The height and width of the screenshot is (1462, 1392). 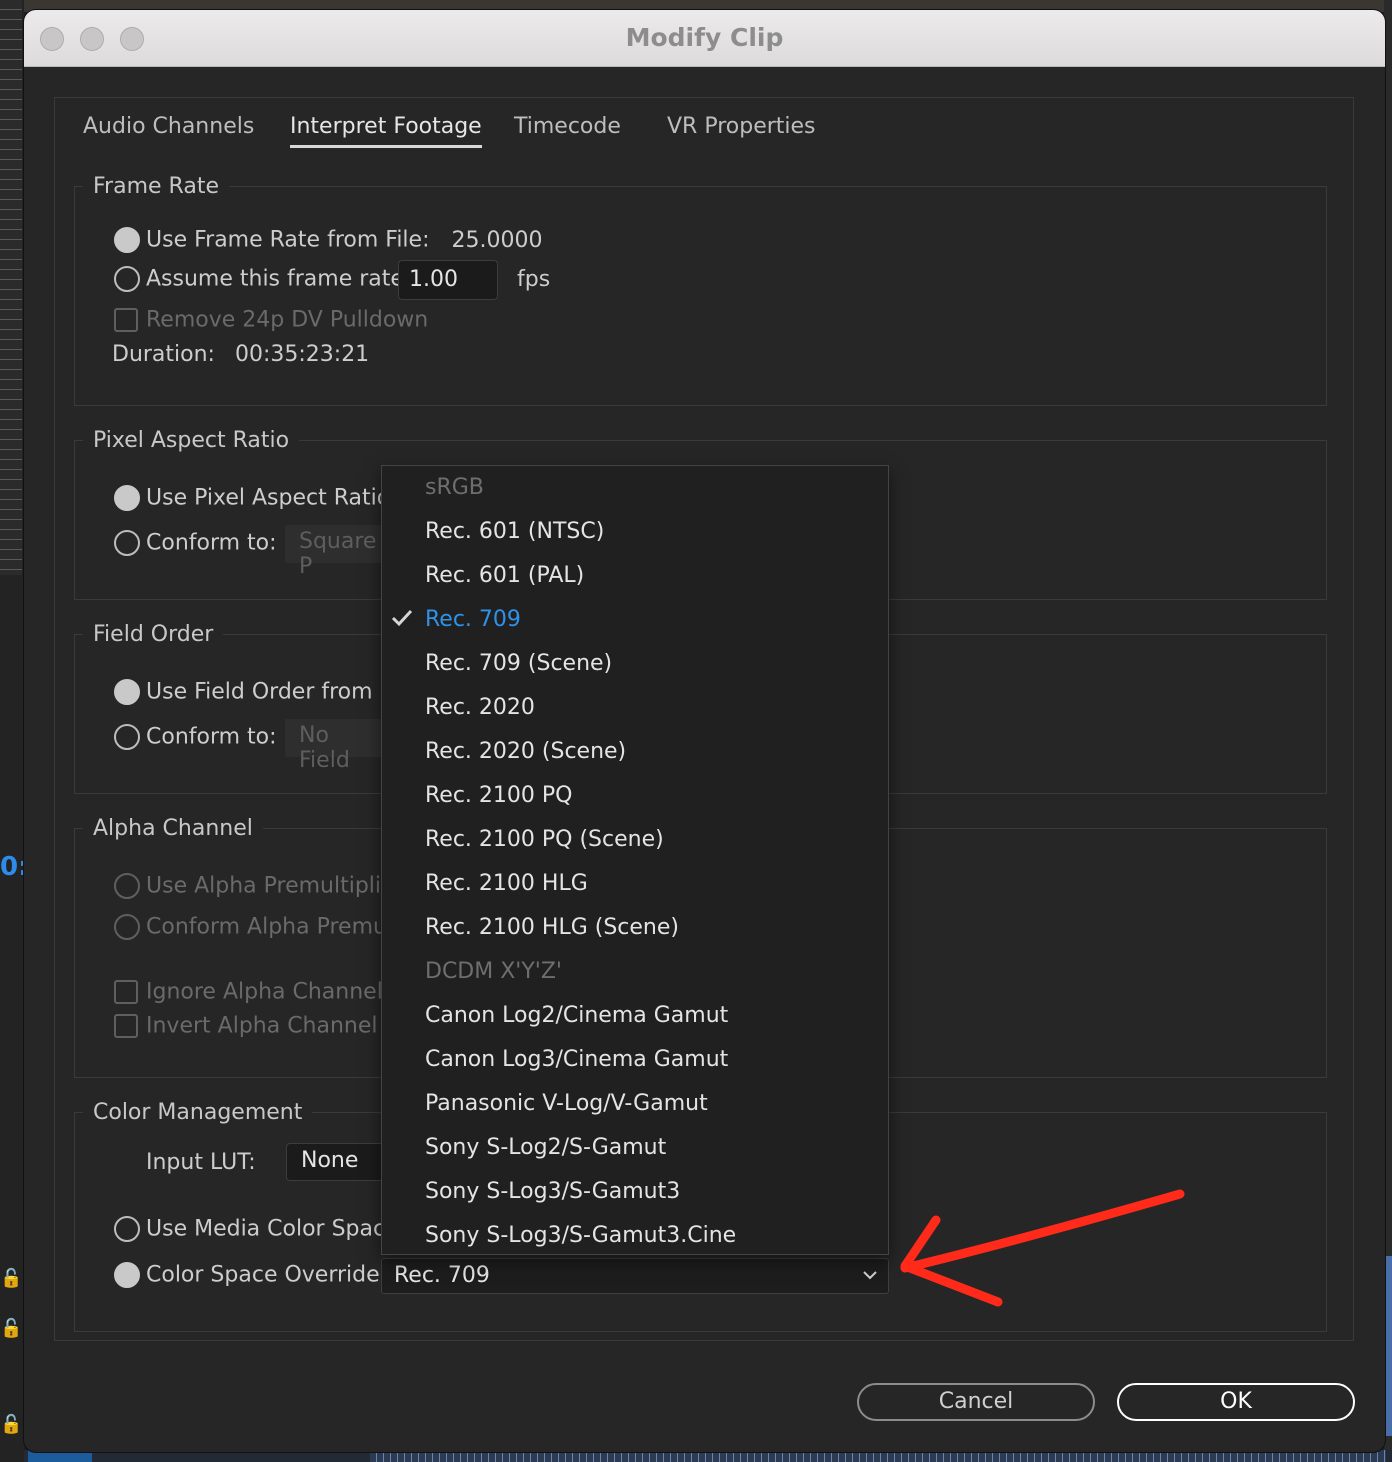 I want to click on checkmark-icon, so click(x=402, y=618).